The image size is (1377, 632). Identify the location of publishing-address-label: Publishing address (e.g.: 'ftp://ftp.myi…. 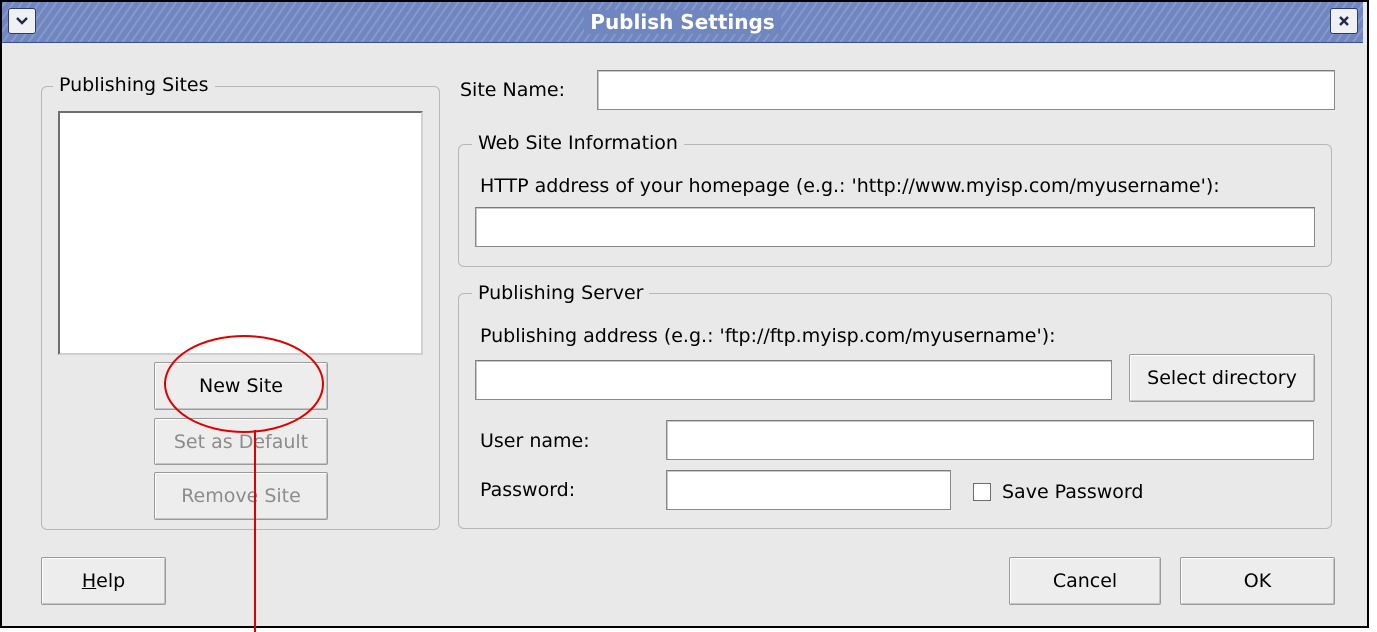
(768, 336).